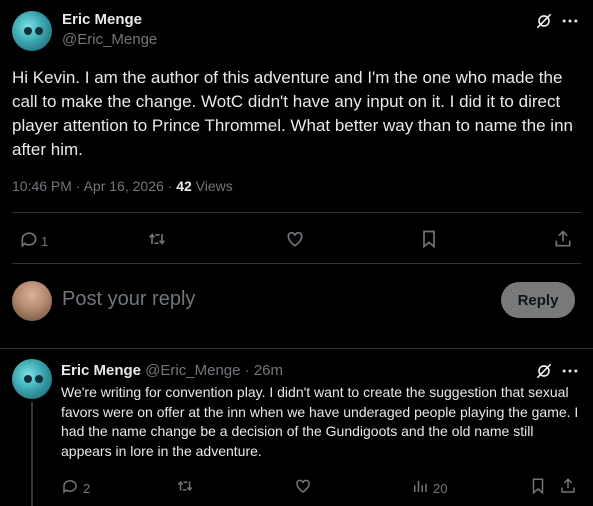 The image size is (593, 506). I want to click on views-count: 42, so click(184, 186).